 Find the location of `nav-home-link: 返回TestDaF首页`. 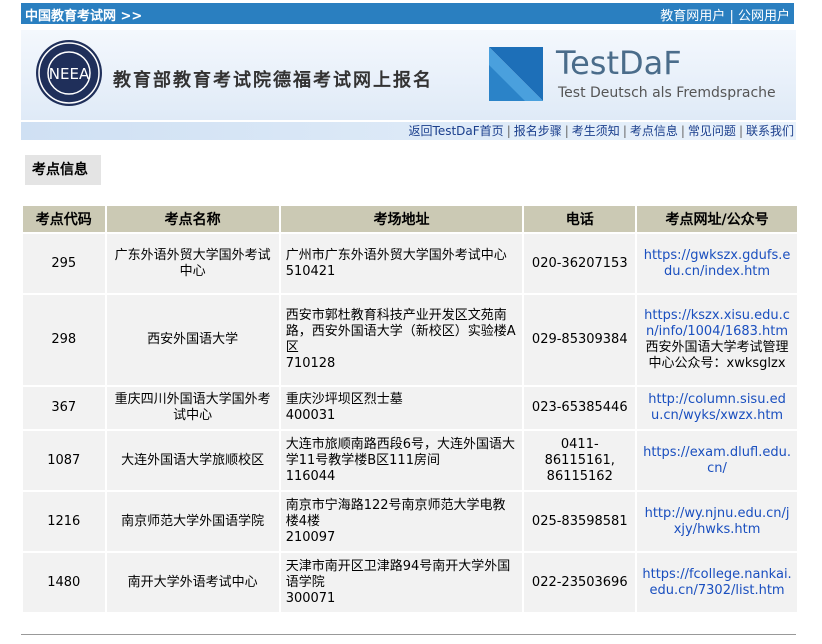

nav-home-link: 返回TestDaF首页 is located at coordinates (456, 131).